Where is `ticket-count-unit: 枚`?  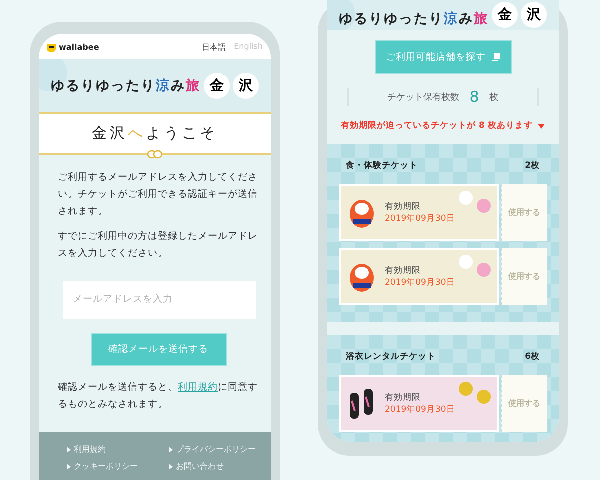
ticket-count-unit: 枚 is located at coordinates (493, 98).